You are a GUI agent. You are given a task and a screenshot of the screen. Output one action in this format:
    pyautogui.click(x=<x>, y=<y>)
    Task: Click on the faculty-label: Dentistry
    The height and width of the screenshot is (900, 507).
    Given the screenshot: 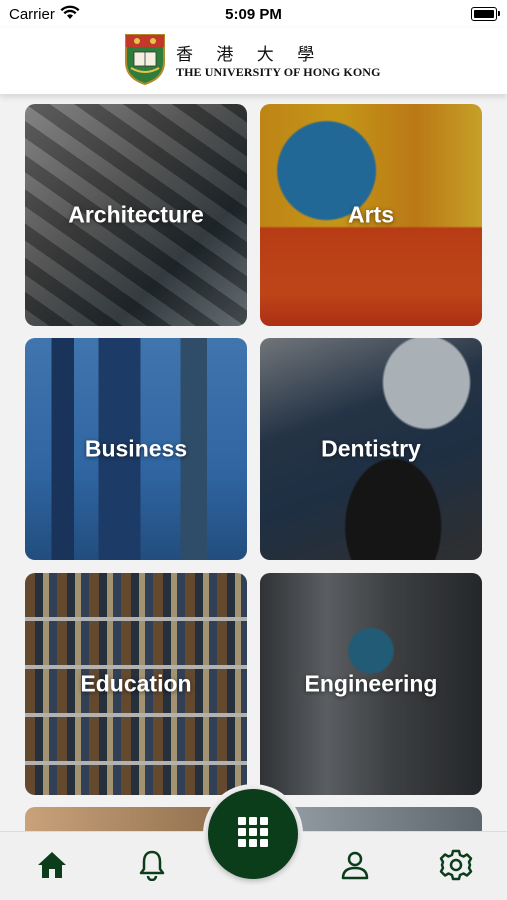 What is the action you would take?
    pyautogui.click(x=371, y=448)
    